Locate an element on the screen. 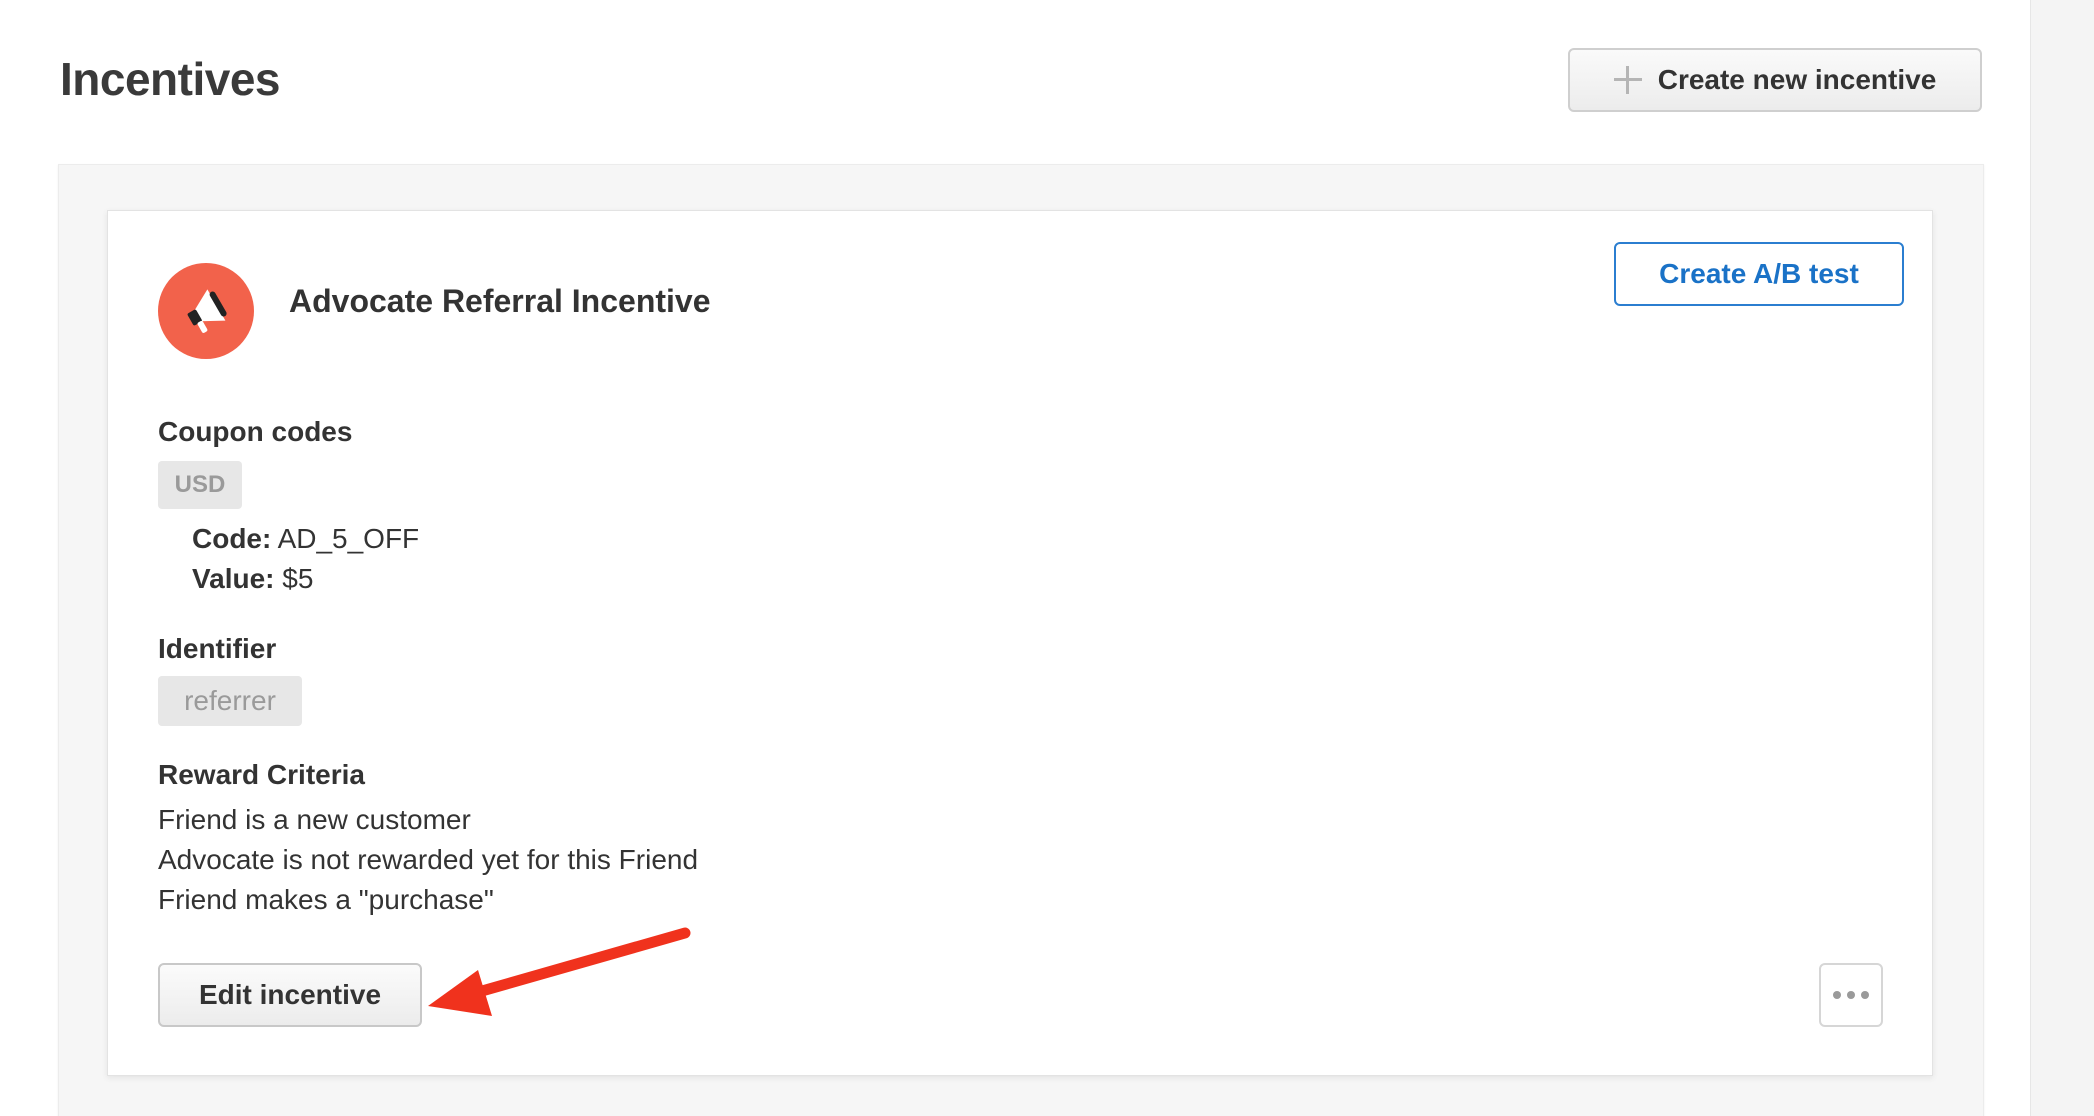 This screenshot has width=2094, height=1116. more-options-button is located at coordinates (1851, 995).